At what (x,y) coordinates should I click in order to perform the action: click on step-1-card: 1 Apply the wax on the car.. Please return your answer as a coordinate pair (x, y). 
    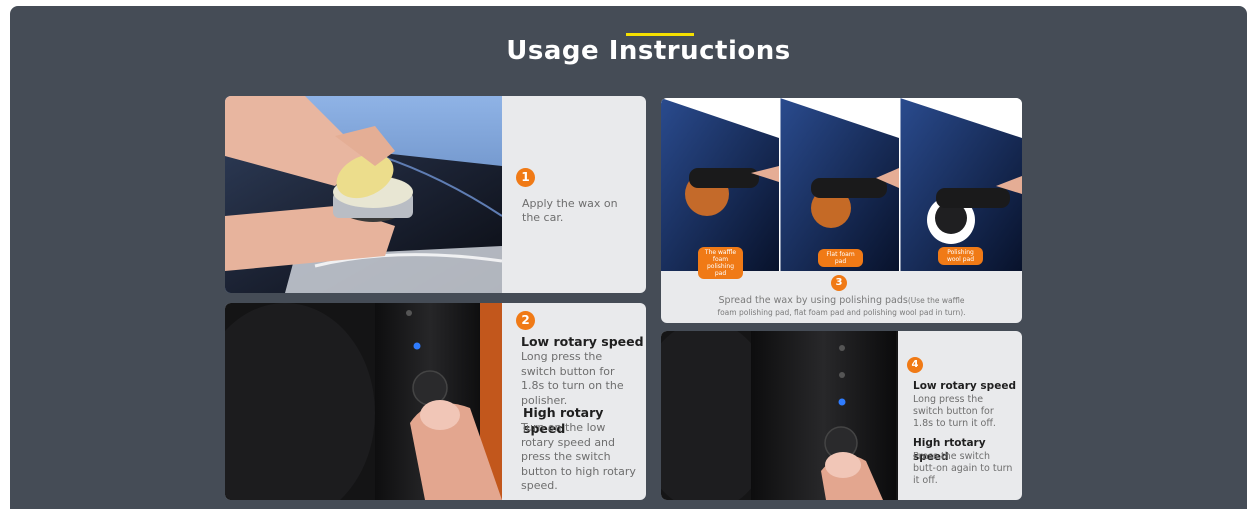
    Looking at the image, I should click on (435, 194).